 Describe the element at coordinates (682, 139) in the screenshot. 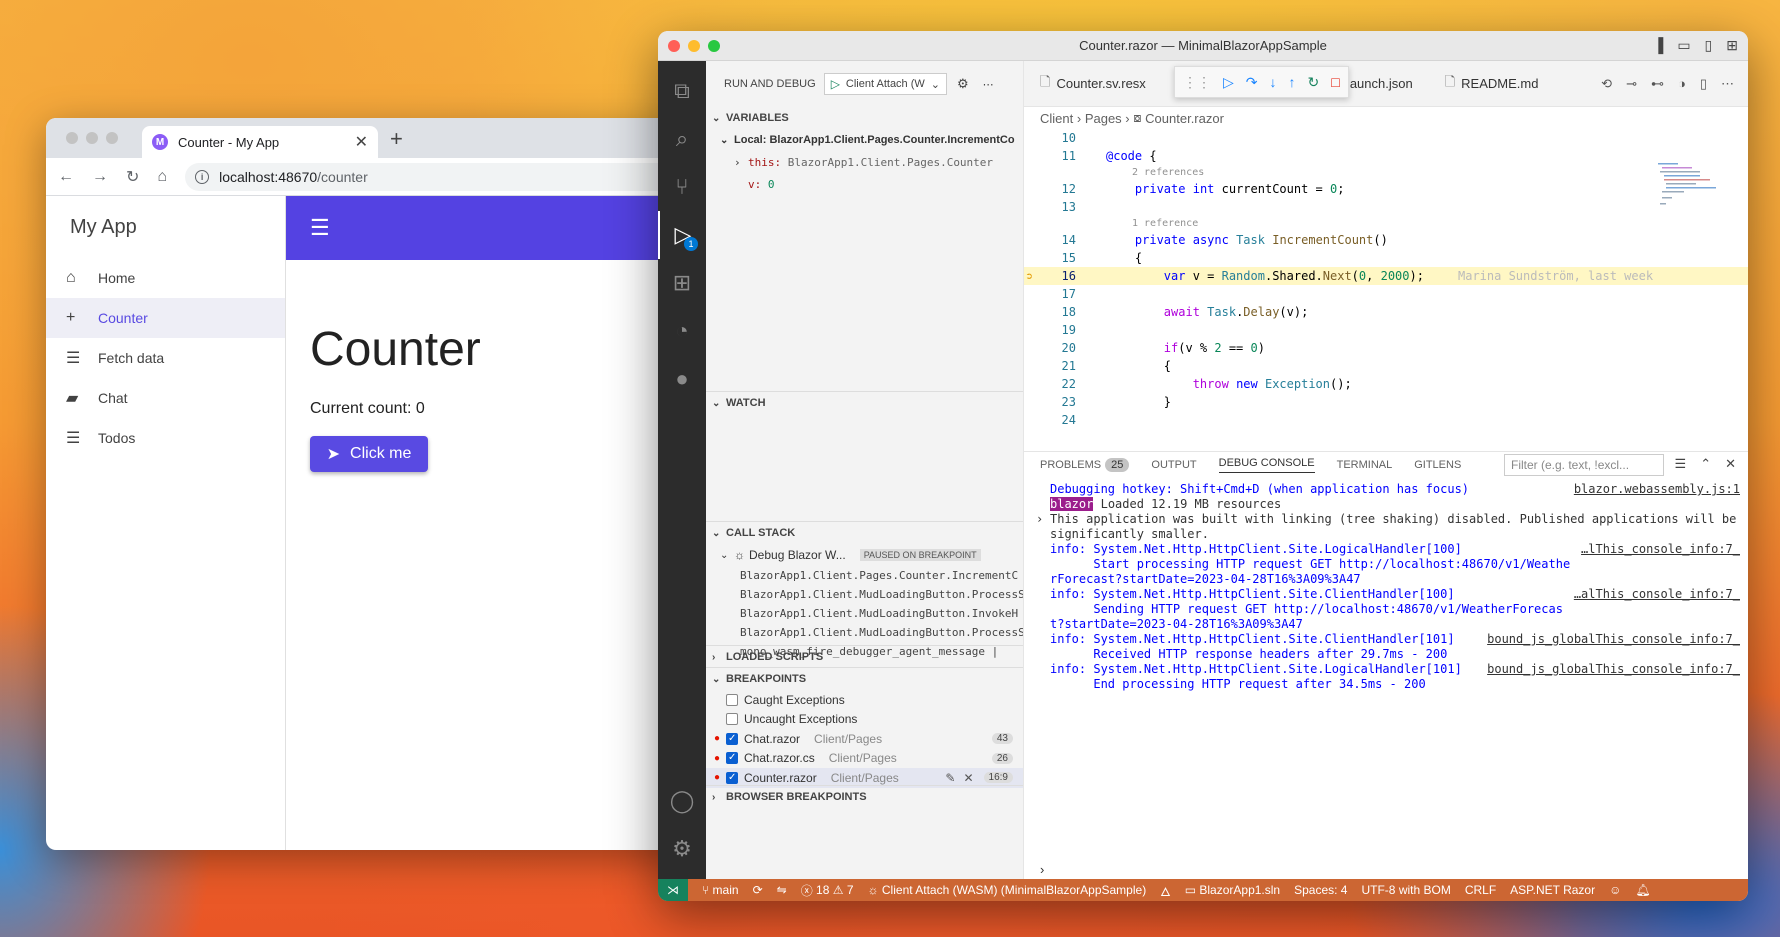

I see `search-icon: ⌕` at that location.